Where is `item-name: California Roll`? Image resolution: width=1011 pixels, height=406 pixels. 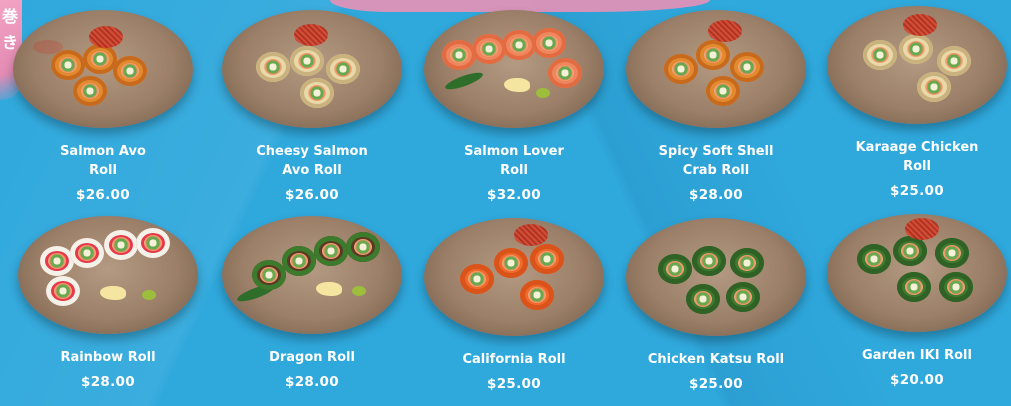
item-name: California Roll is located at coordinates (514, 359).